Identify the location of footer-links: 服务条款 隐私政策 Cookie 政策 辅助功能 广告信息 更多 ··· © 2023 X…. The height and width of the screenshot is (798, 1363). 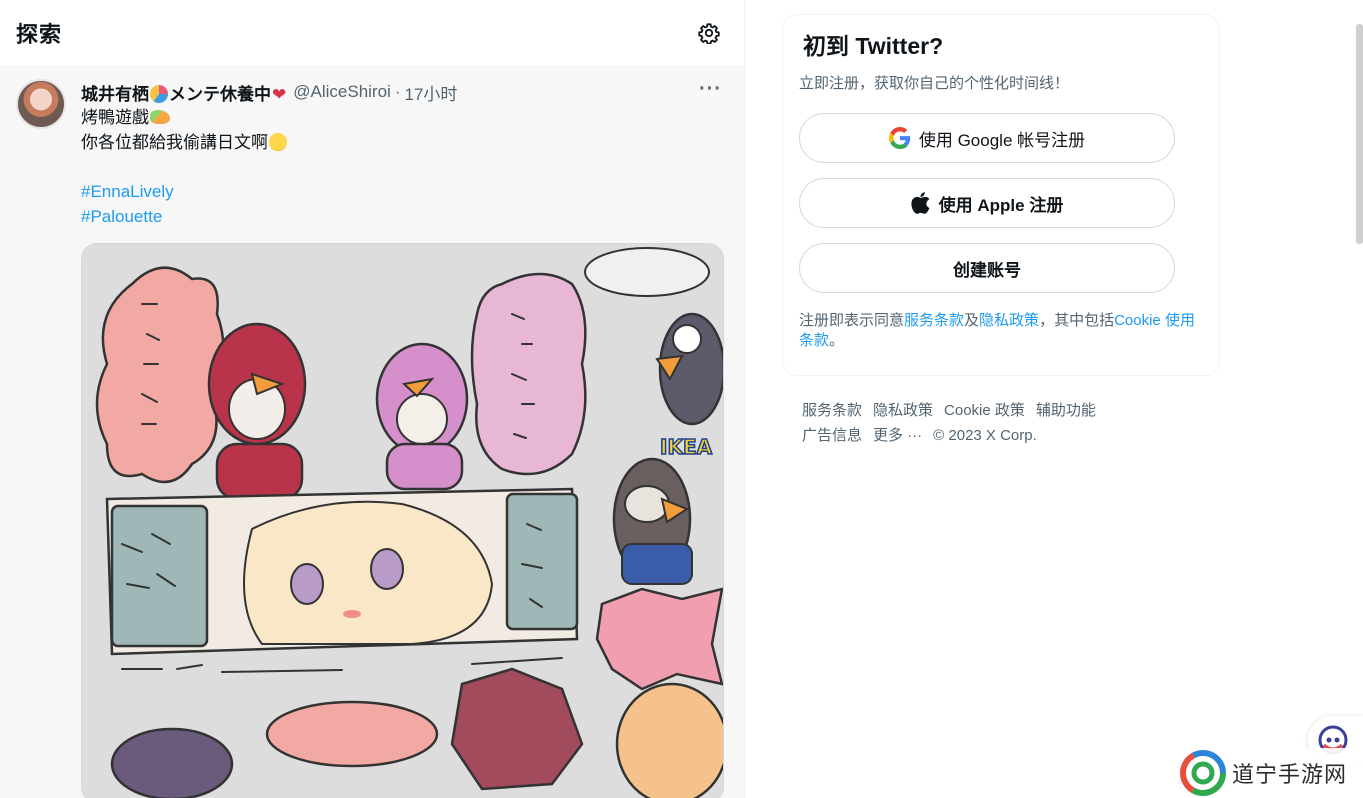
(962, 423).